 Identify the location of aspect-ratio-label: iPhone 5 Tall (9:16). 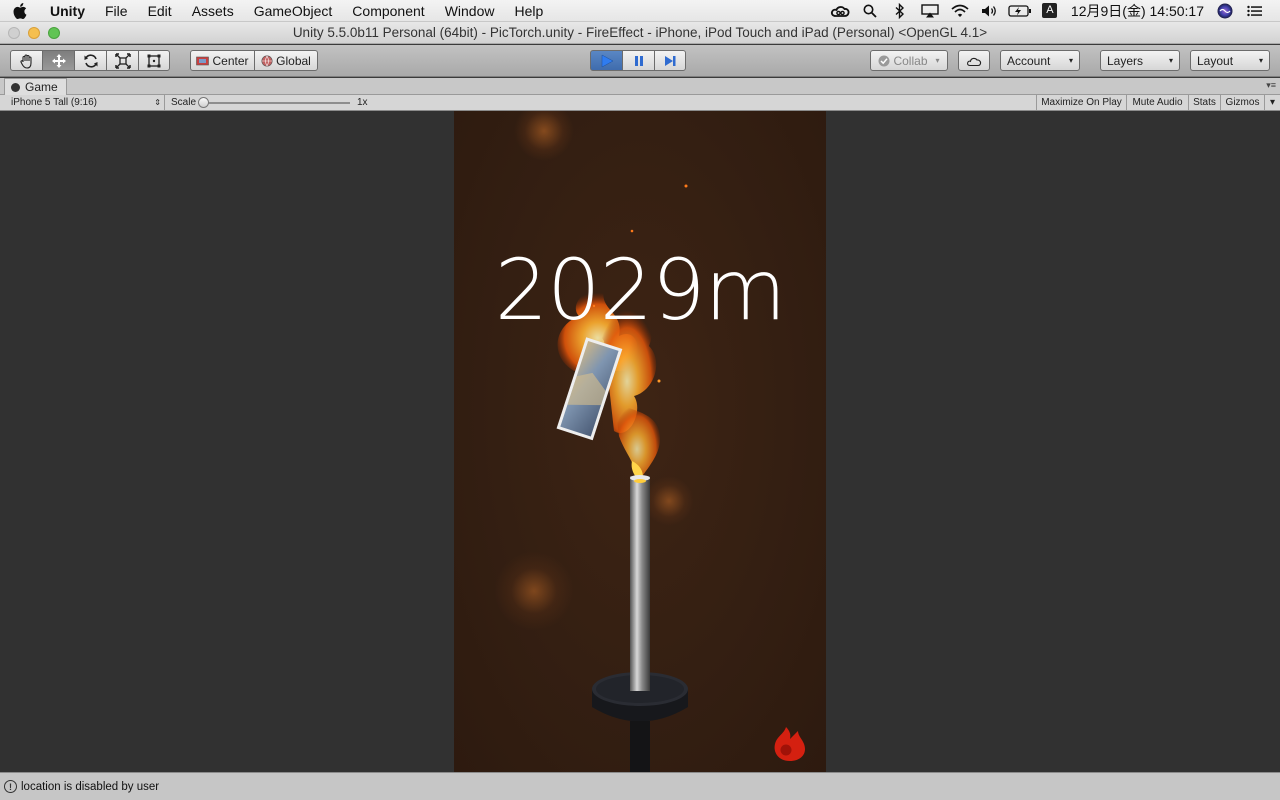
(54, 102).